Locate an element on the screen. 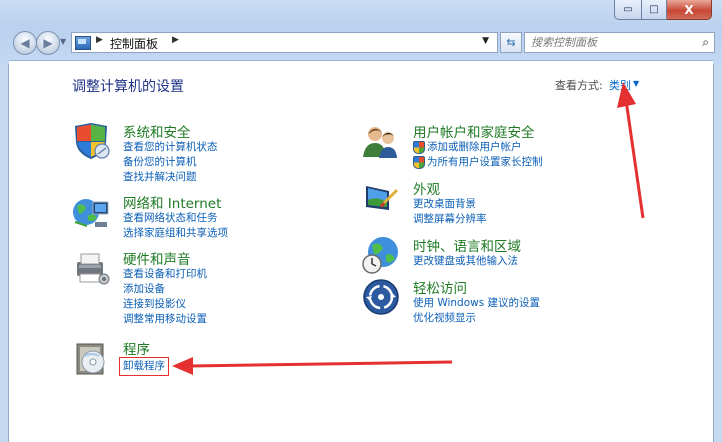 This screenshot has width=722, height=442. address-bar: ▶ 控制面板 ▶ ▼ is located at coordinates (284, 42).